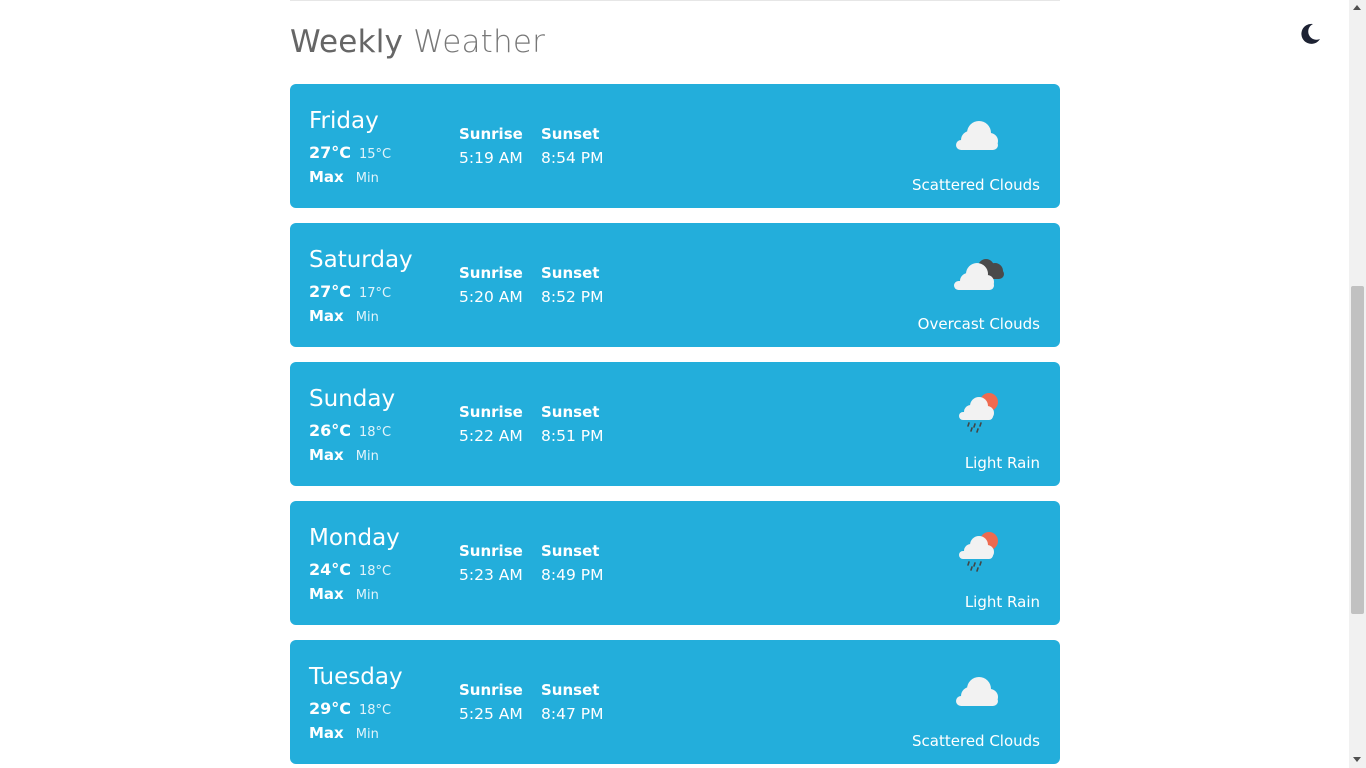 The width and height of the screenshot is (1366, 768). What do you see at coordinates (675, 0) in the screenshot?
I see `top-divider` at bounding box center [675, 0].